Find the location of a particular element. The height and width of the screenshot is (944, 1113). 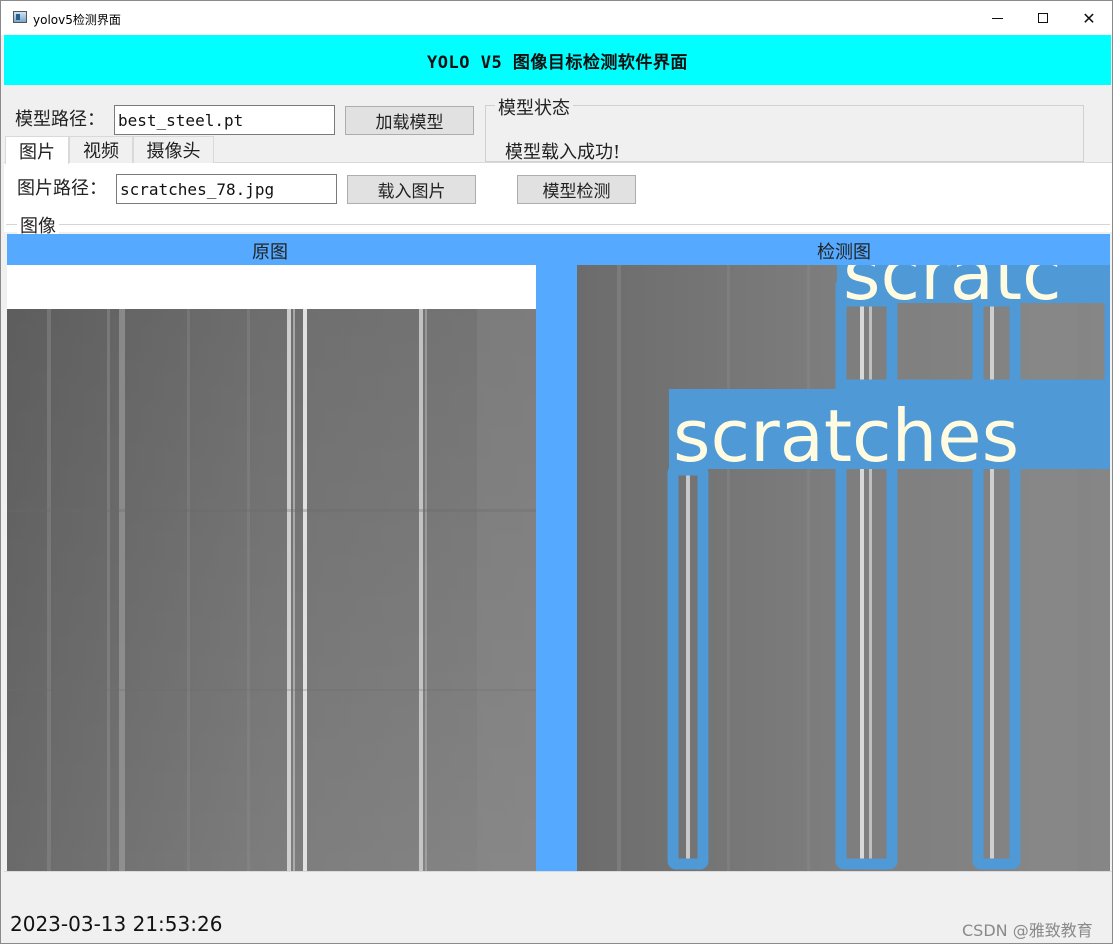

image-group-border is located at coordinates (558, 224).